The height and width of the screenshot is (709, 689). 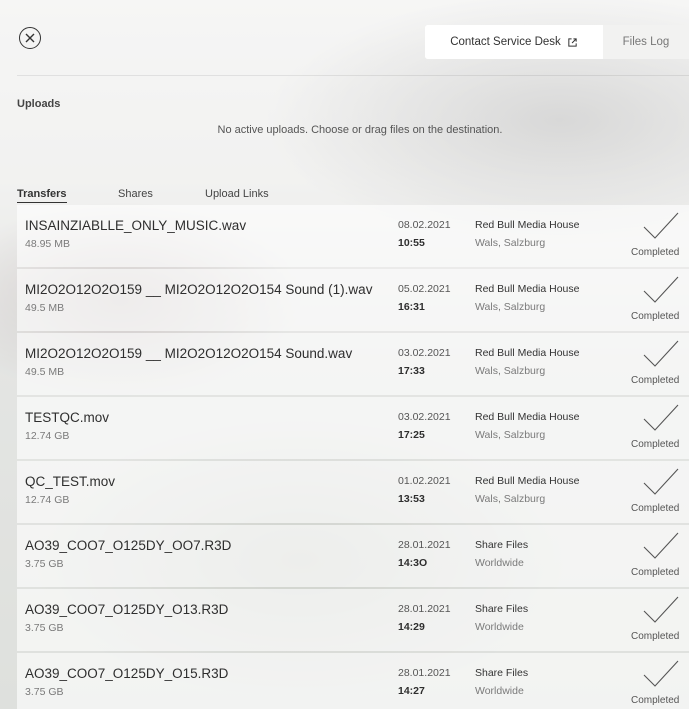 I want to click on tab-transfers: Transfers, so click(x=67, y=196).